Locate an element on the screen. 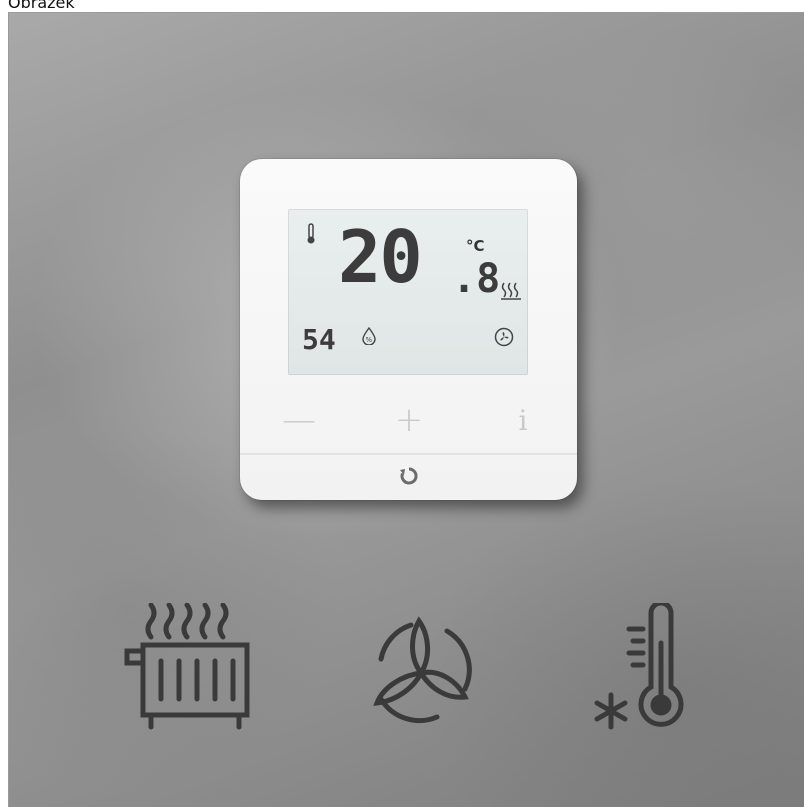 This screenshot has height=807, width=804. minus-button: — is located at coordinates (299, 420).